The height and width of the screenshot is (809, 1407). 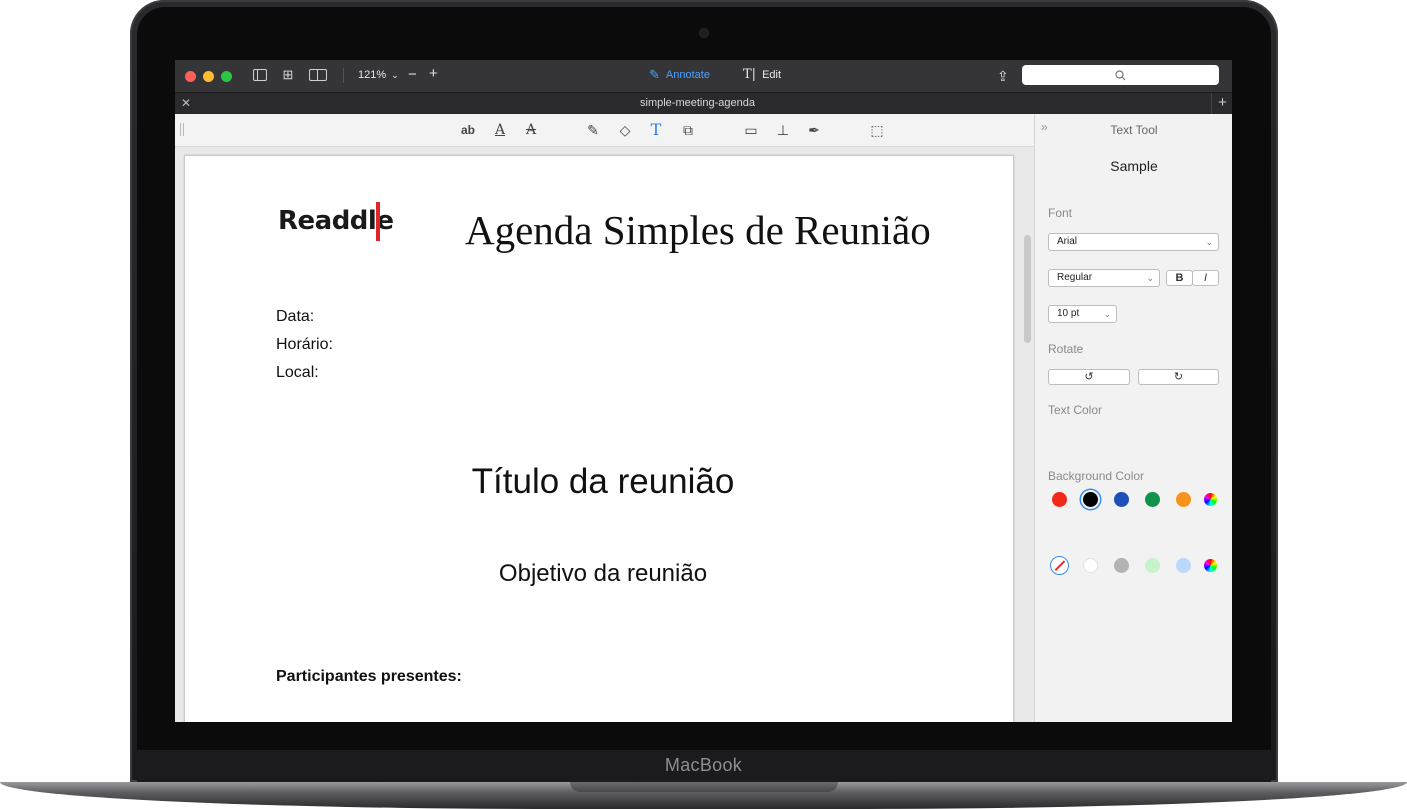 What do you see at coordinates (603, 573) in the screenshot?
I see `meeting-objective: Objetivo da reunião` at bounding box center [603, 573].